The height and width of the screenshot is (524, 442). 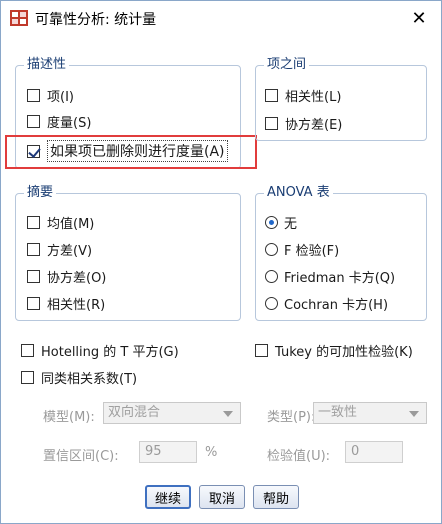 What do you see at coordinates (271, 249) in the screenshot?
I see `anova-f-test-radio` at bounding box center [271, 249].